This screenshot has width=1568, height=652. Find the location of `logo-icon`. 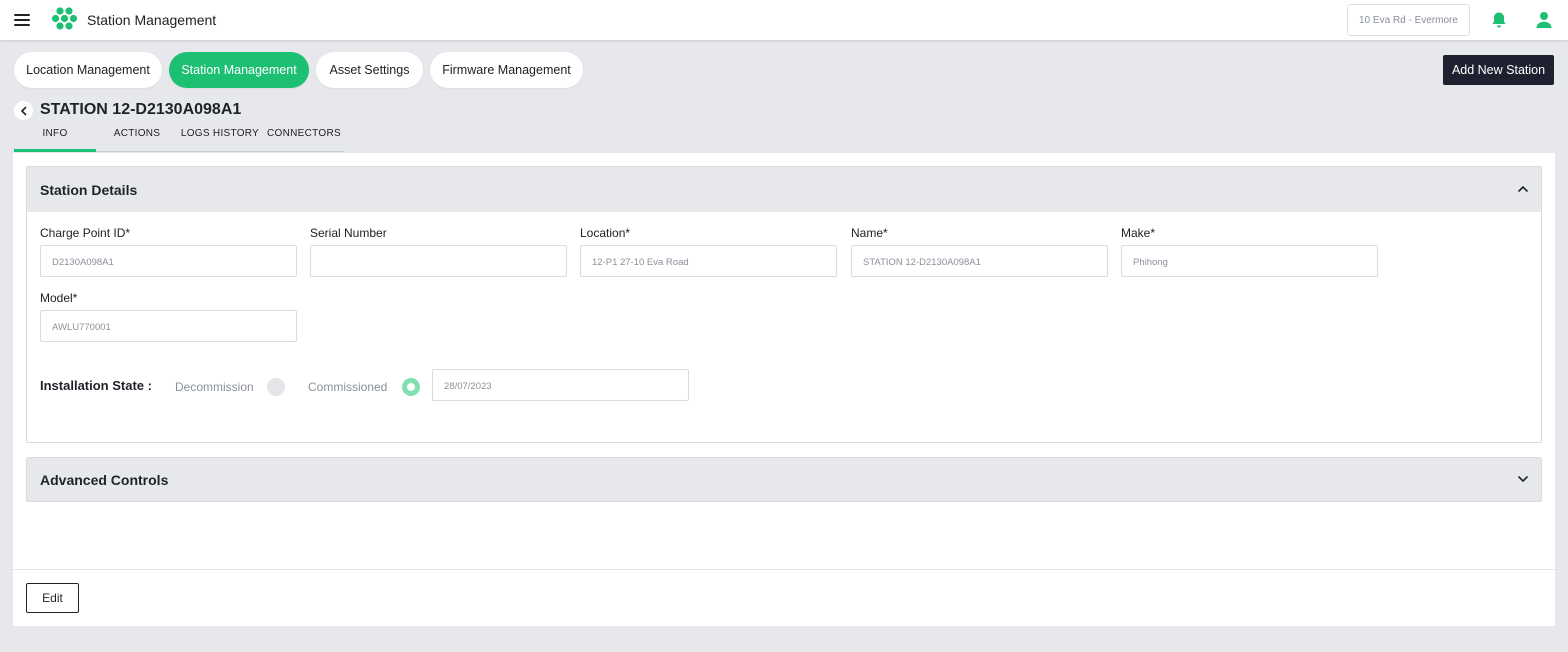

logo-icon is located at coordinates (64, 18).